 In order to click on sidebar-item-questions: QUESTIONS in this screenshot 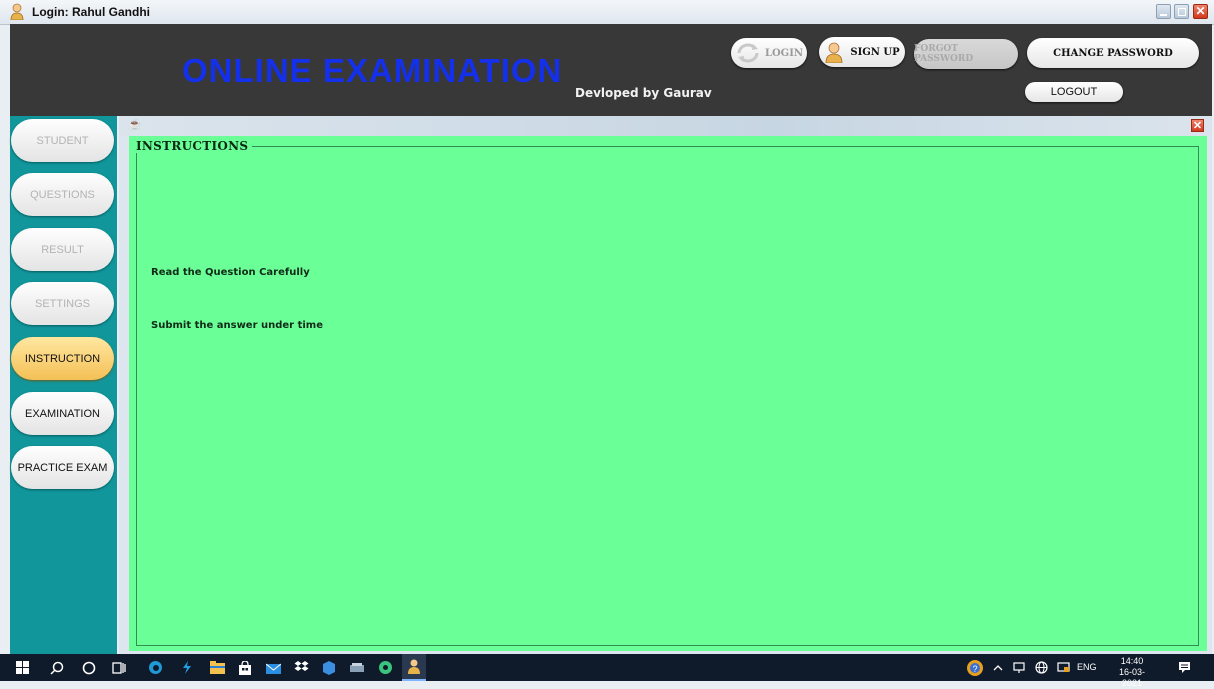, I will do `click(62, 194)`.